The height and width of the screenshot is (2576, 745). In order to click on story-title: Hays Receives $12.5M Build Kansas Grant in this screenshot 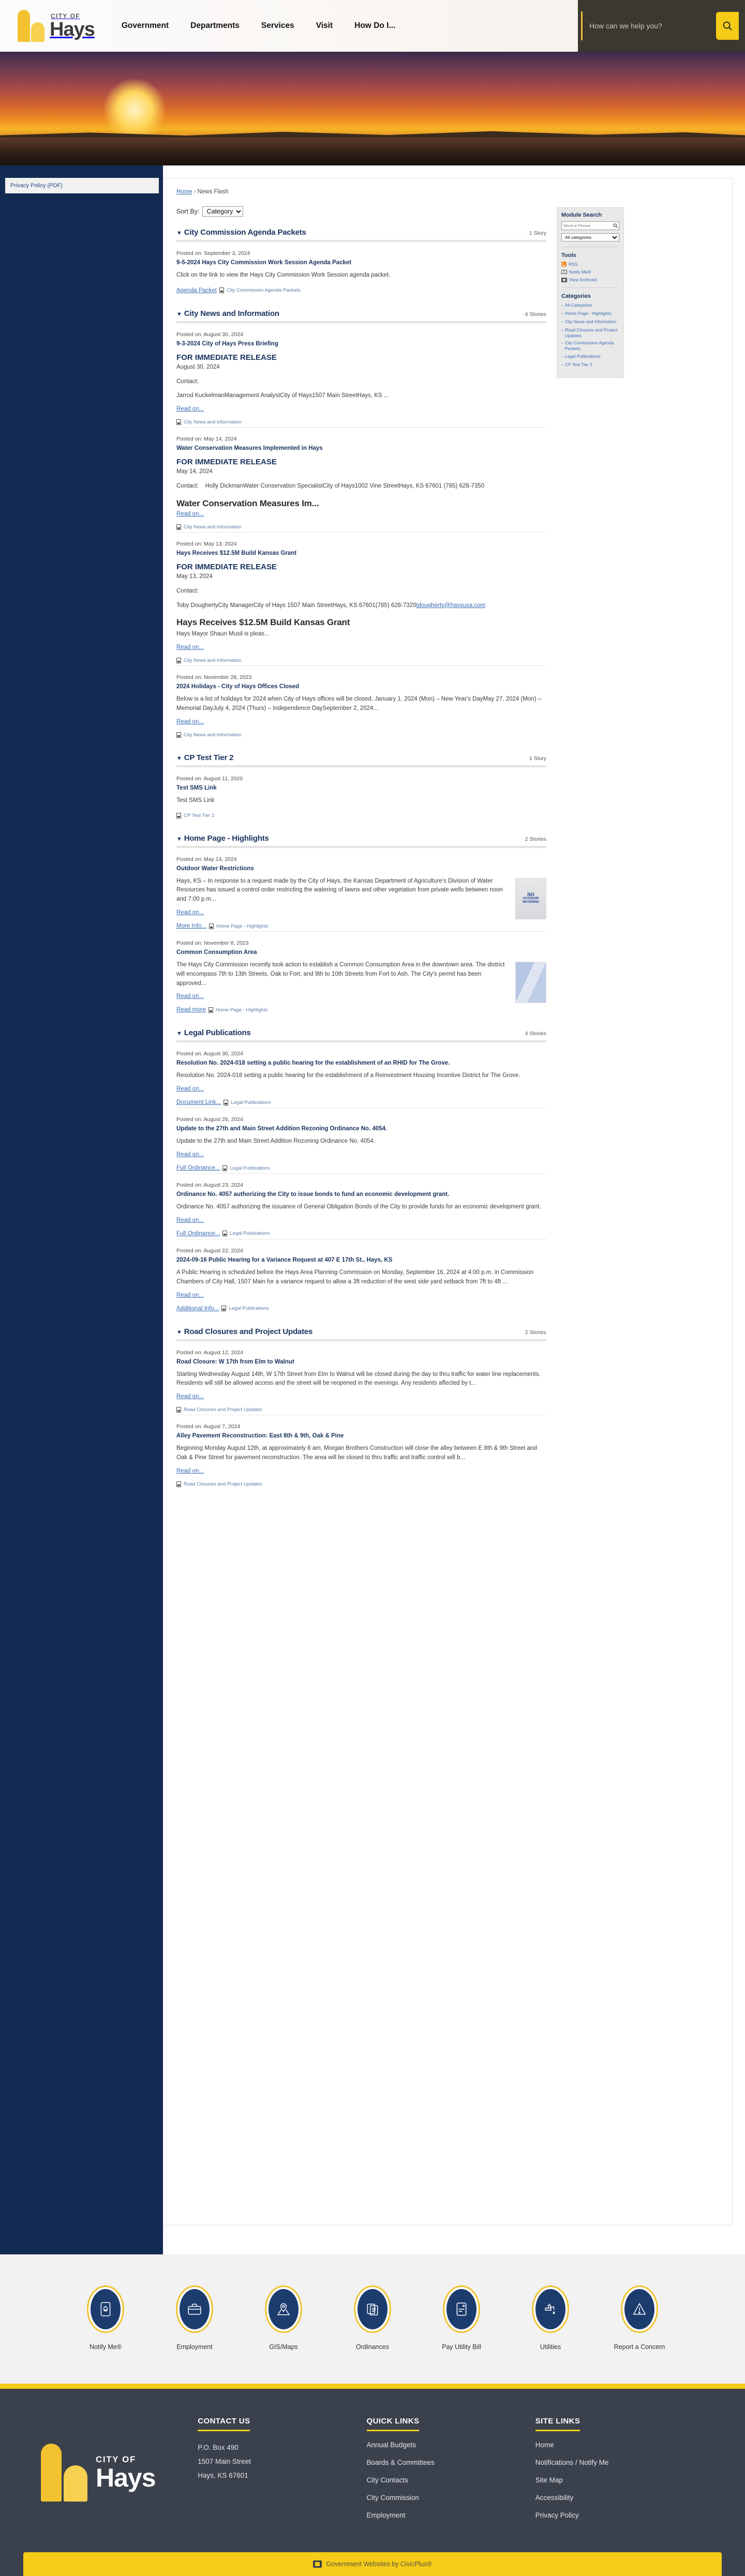, I will do `click(361, 553)`.